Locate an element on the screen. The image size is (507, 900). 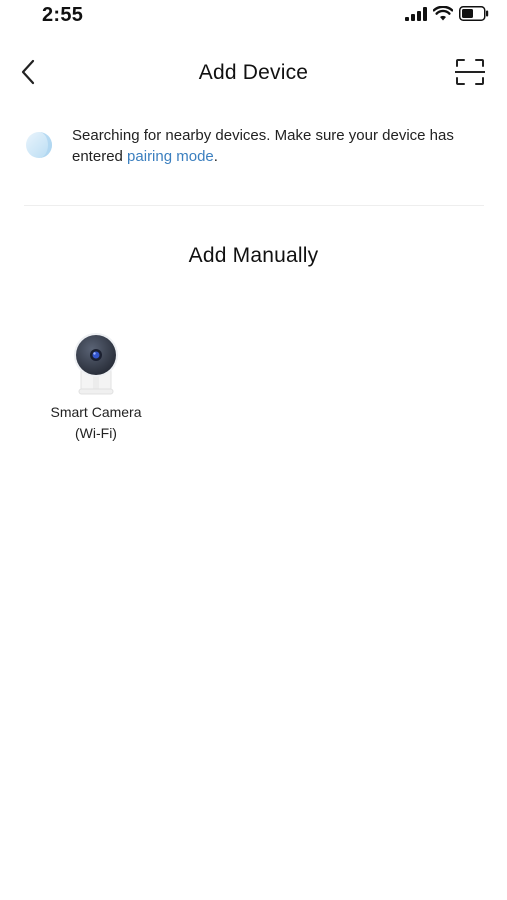
add-manually-title: Add Manually is located at coordinates (253, 255).